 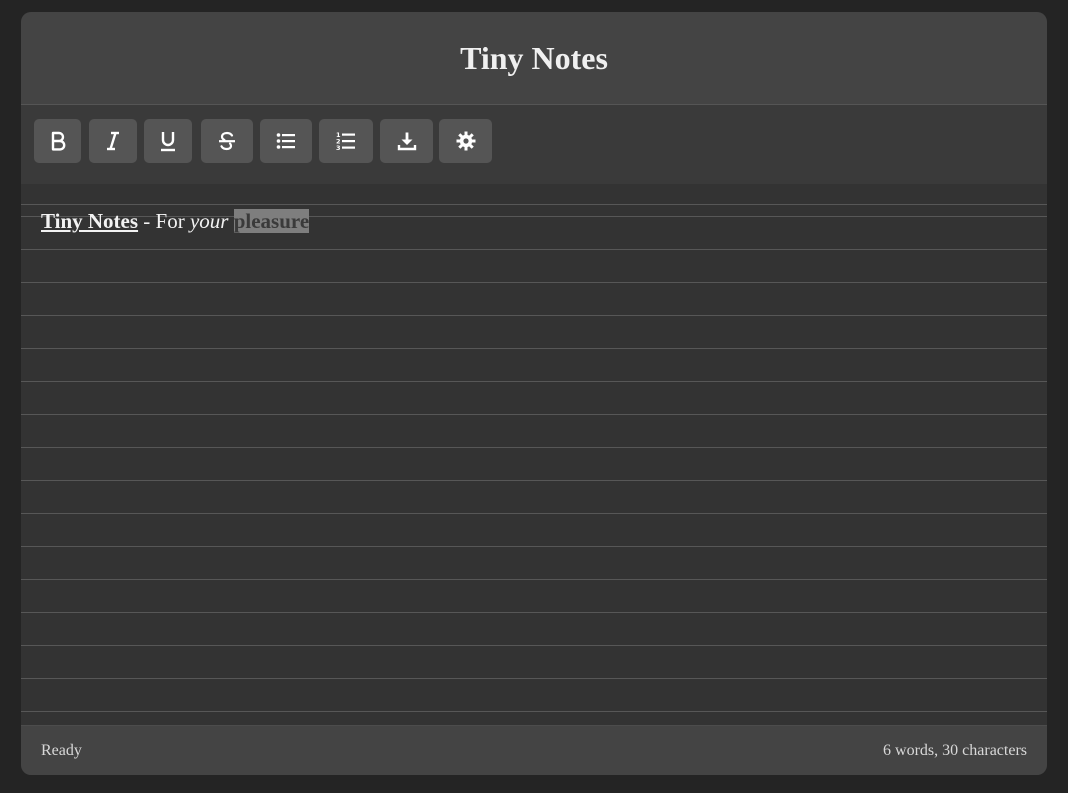 What do you see at coordinates (89, 221) in the screenshot?
I see `note-title-text: Tiny Notes` at bounding box center [89, 221].